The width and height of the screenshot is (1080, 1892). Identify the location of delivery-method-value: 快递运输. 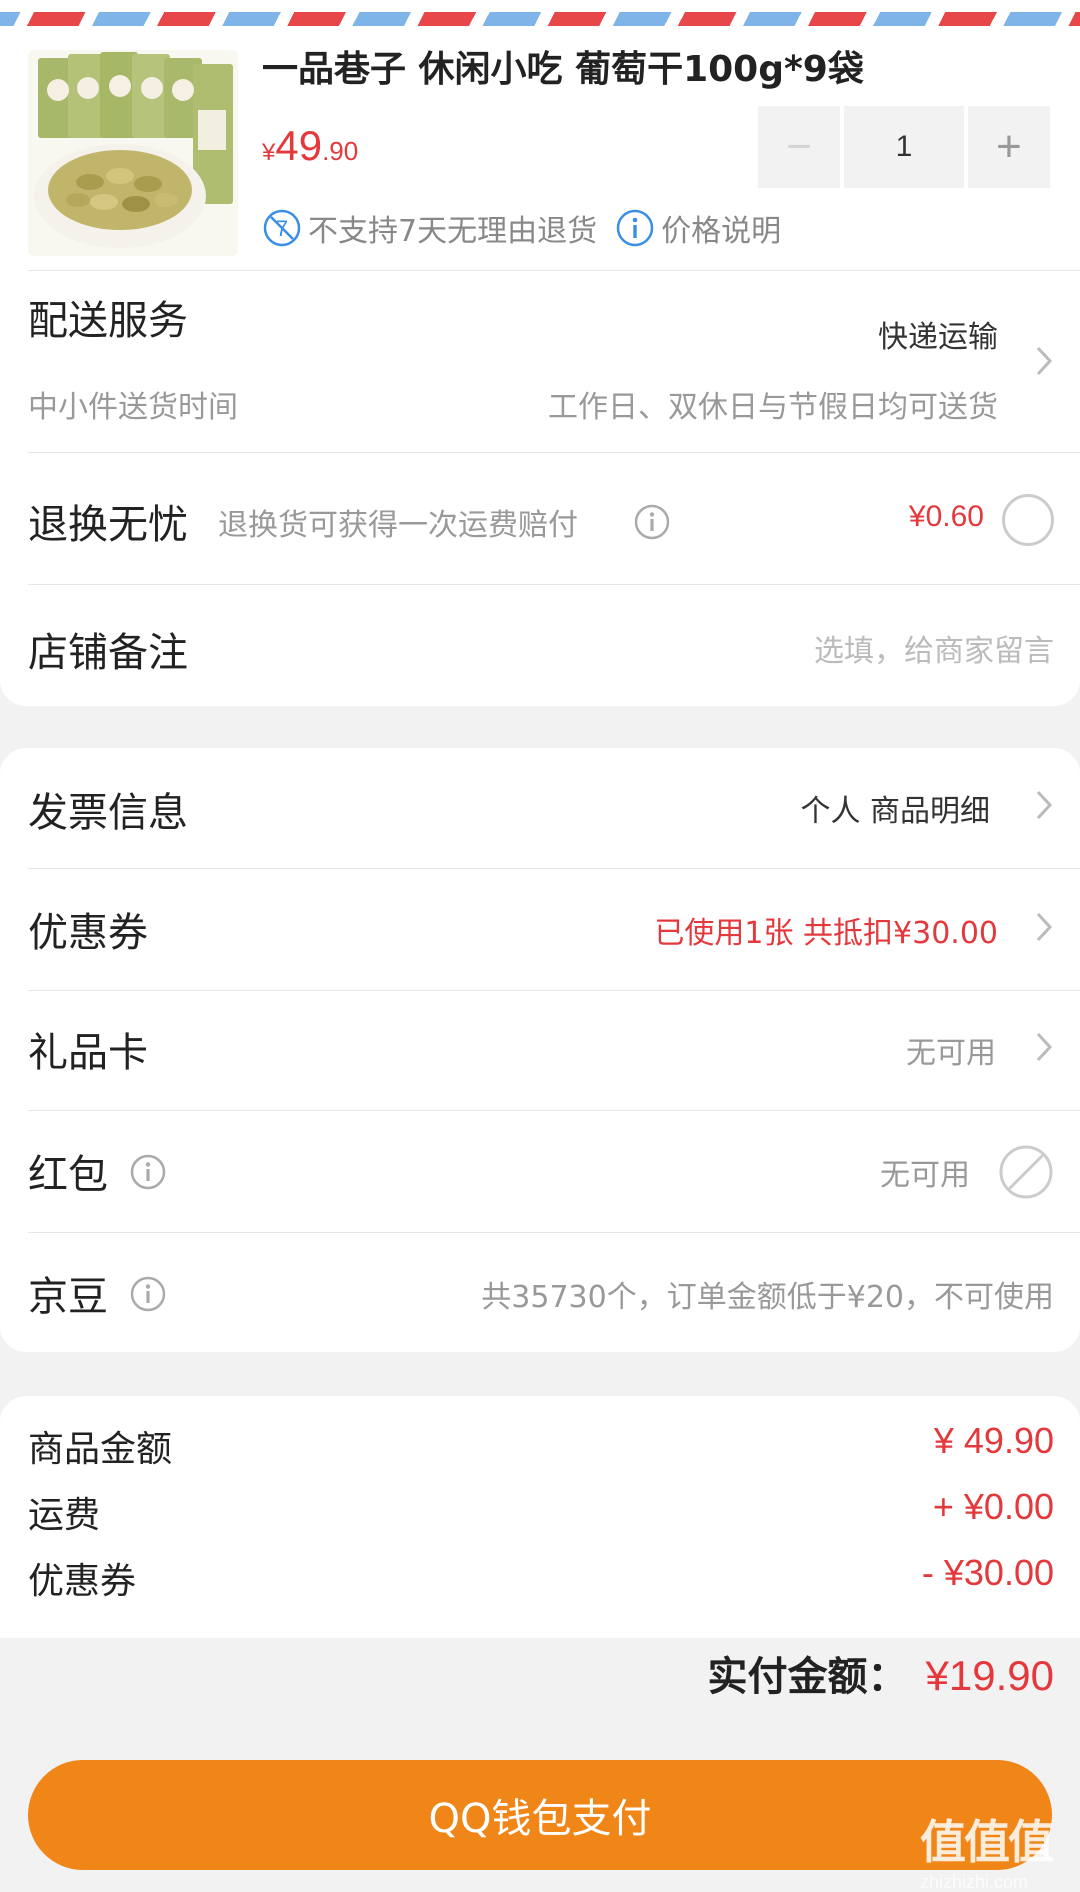
(938, 337).